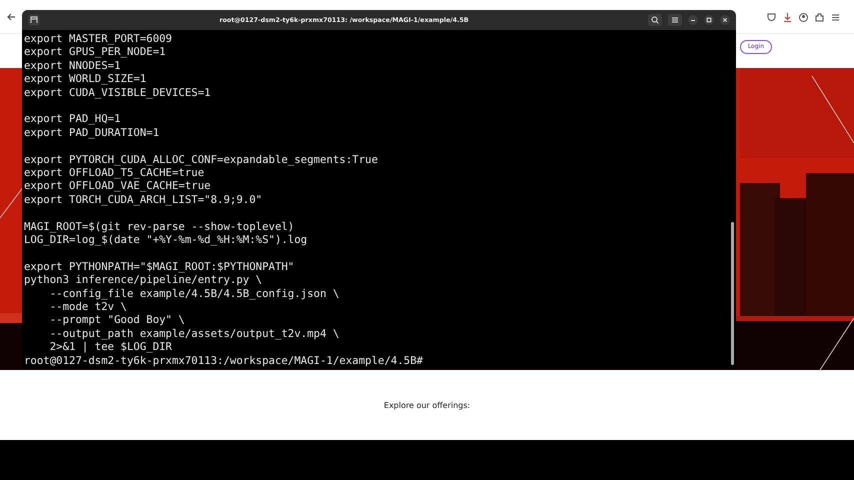  Describe the element at coordinates (194, 293) in the screenshot. I see `terminal-line: --config_file example/4.5B/4.5B_config.json \` at that location.